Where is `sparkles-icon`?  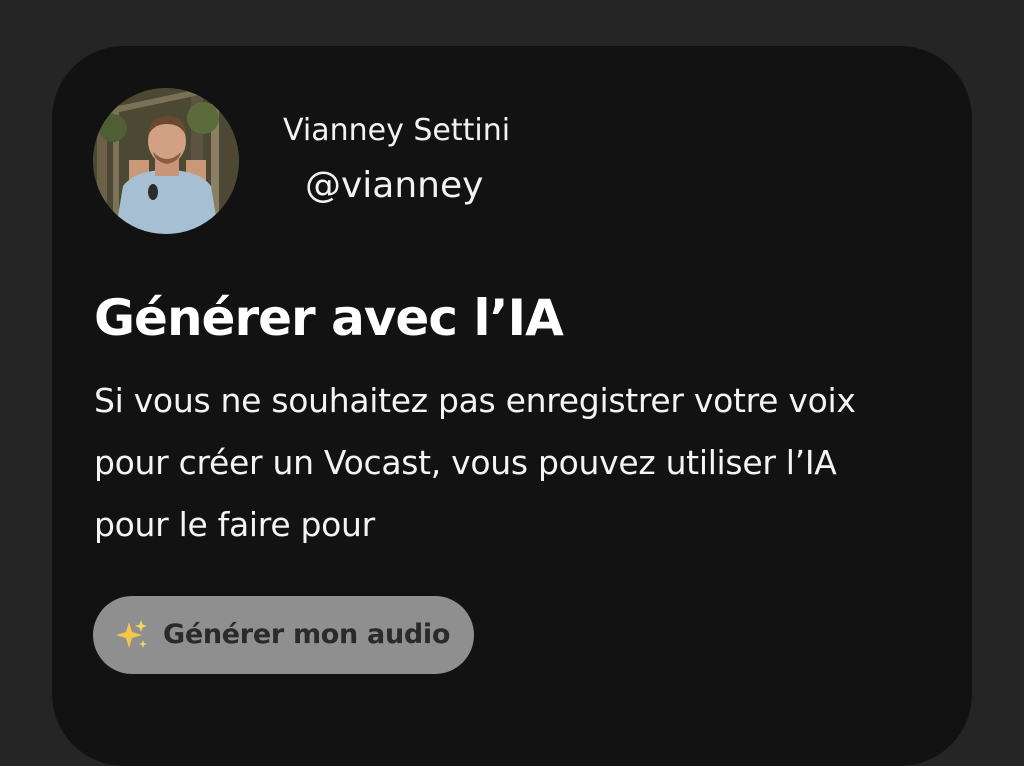 sparkles-icon is located at coordinates (131, 634).